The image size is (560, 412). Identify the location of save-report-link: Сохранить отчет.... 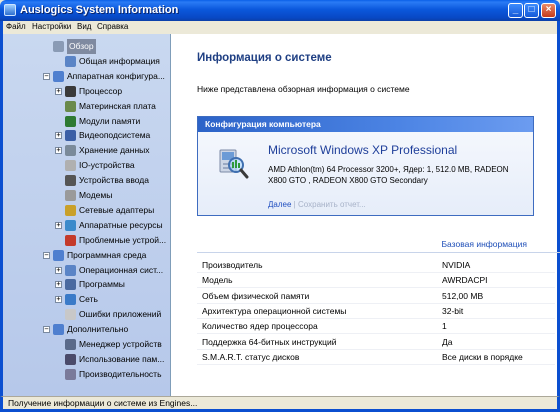
(332, 204).